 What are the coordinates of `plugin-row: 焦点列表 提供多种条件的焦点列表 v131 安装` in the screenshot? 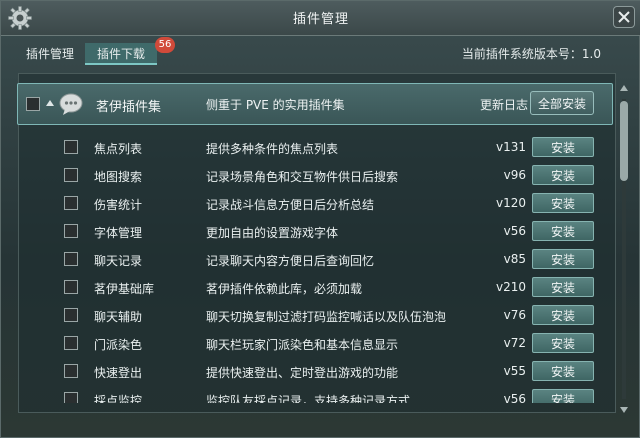 It's located at (315, 147).